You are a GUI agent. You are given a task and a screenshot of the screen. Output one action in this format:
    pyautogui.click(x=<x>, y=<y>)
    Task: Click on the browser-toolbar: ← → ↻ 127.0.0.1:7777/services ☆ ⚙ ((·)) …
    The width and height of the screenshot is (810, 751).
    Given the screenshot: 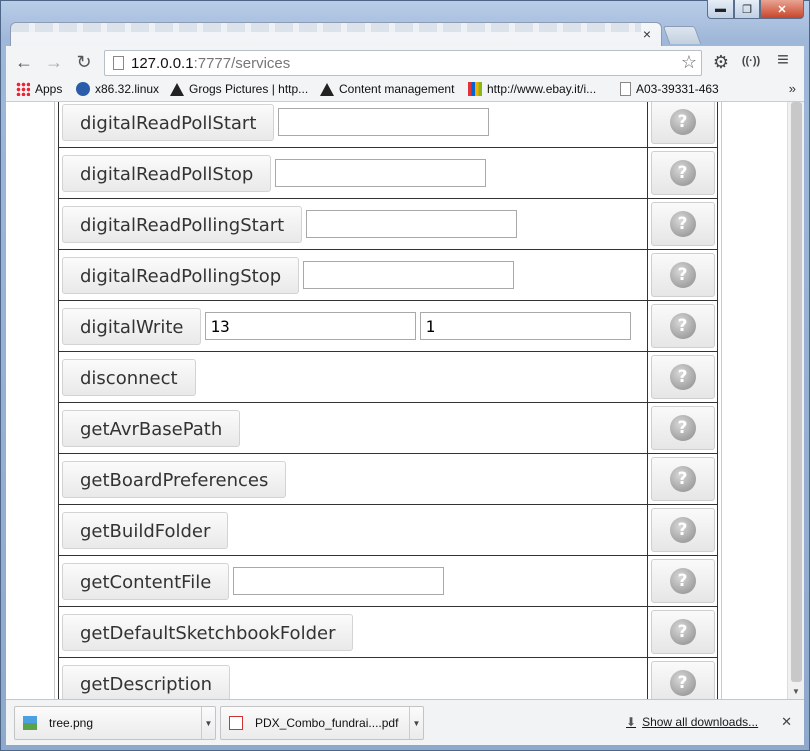 What is the action you would take?
    pyautogui.click(x=405, y=62)
    